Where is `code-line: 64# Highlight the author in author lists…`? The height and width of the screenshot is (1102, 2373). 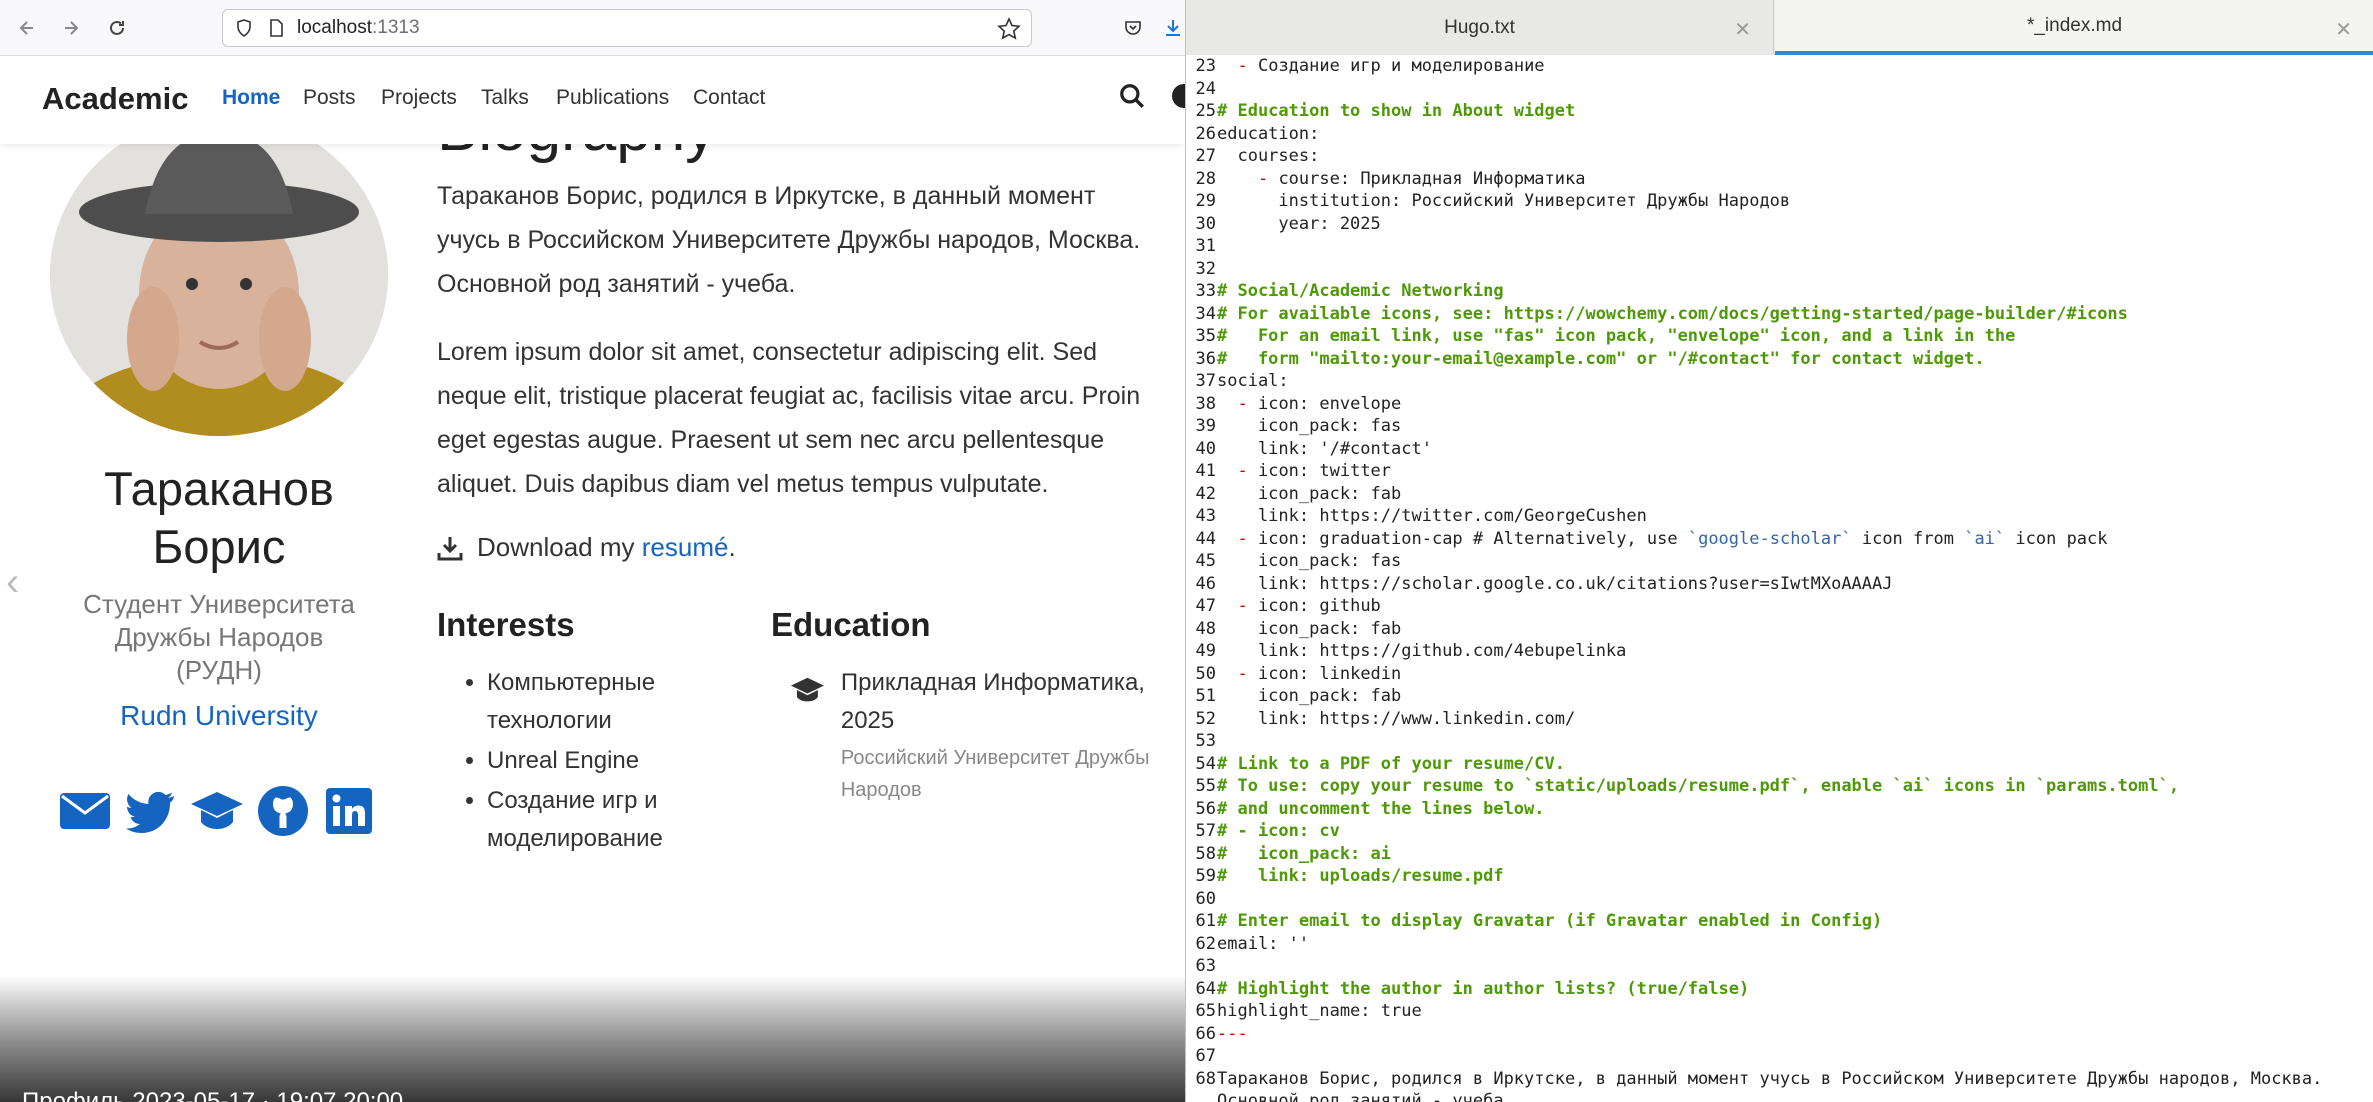
code-line: 64# Highlight the author in author lists… is located at coordinates (1779, 989).